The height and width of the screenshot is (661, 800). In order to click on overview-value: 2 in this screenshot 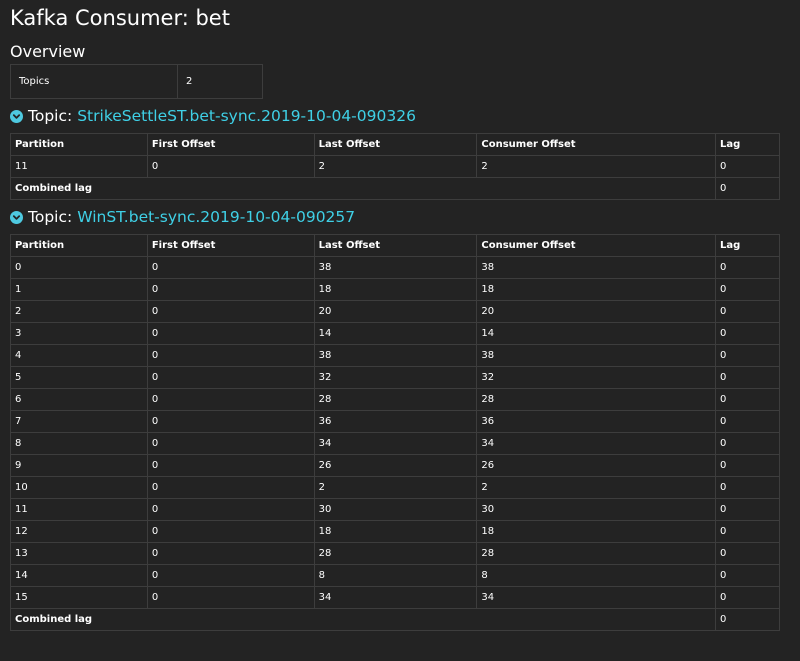, I will do `click(220, 81)`.